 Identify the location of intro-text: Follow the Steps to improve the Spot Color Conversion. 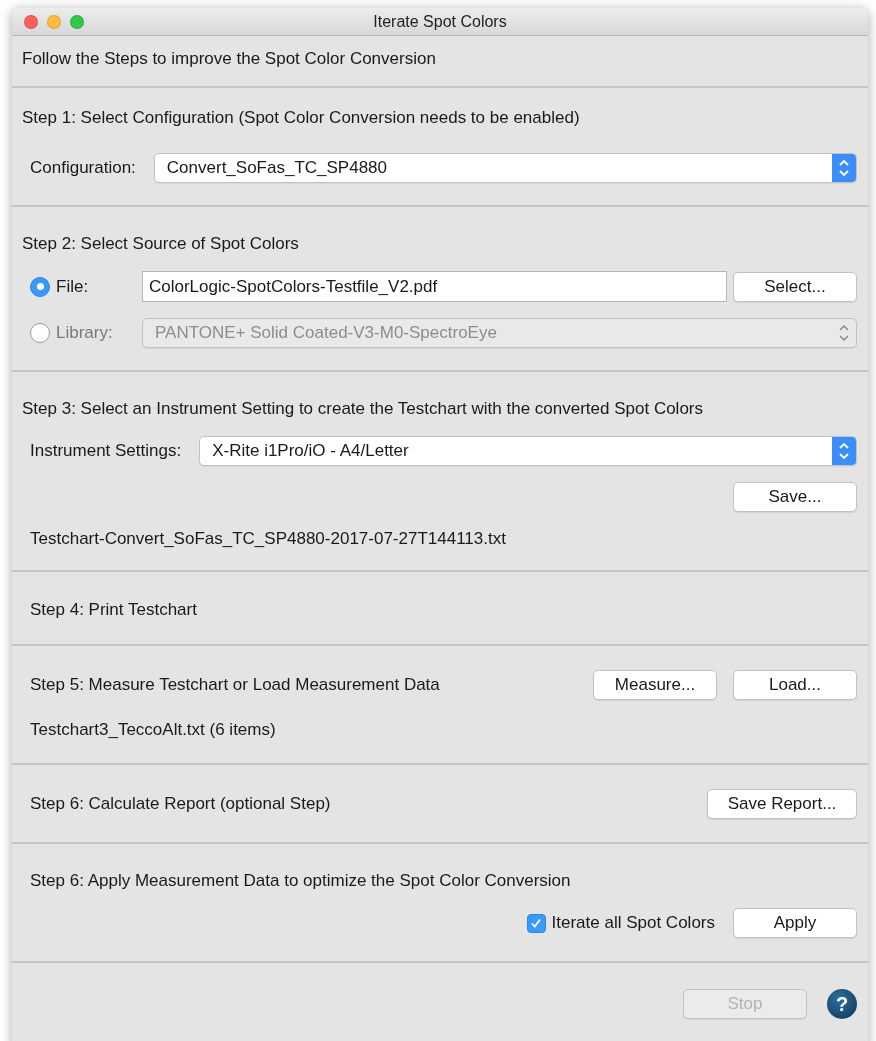
(229, 59).